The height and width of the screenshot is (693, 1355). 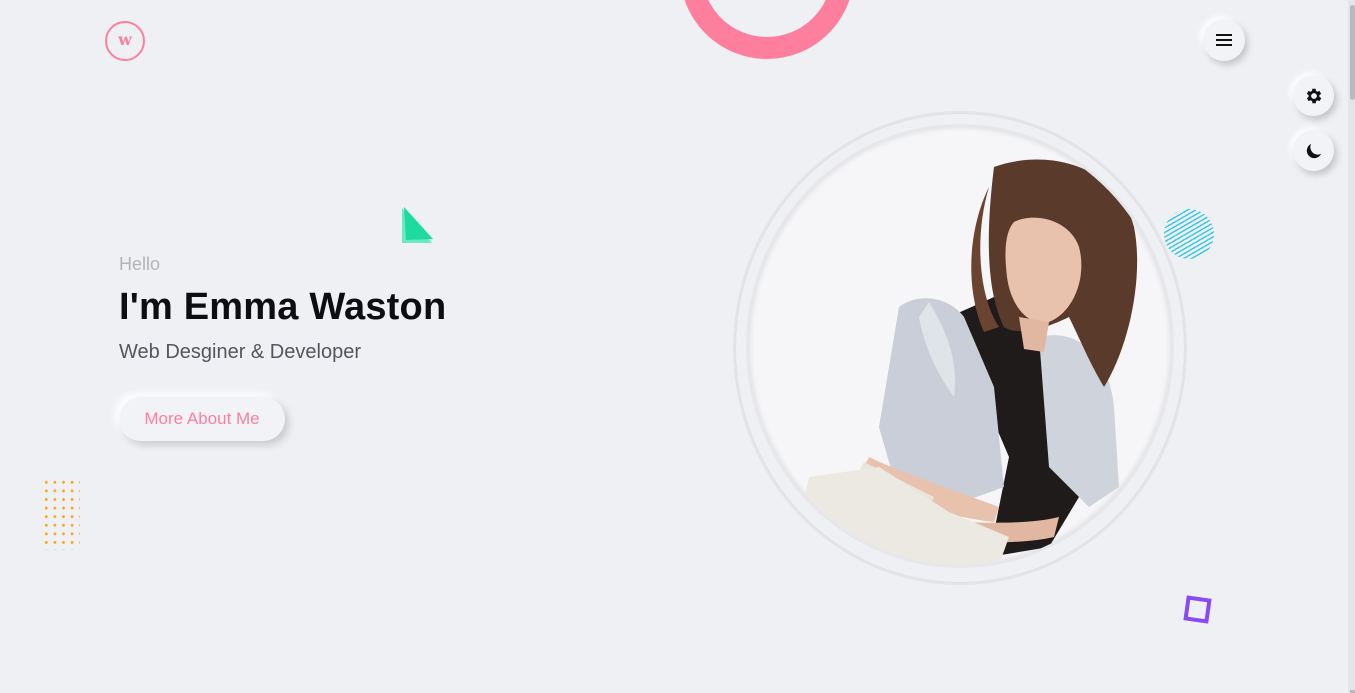 I want to click on hamburger-icon, so click(x=1224, y=40).